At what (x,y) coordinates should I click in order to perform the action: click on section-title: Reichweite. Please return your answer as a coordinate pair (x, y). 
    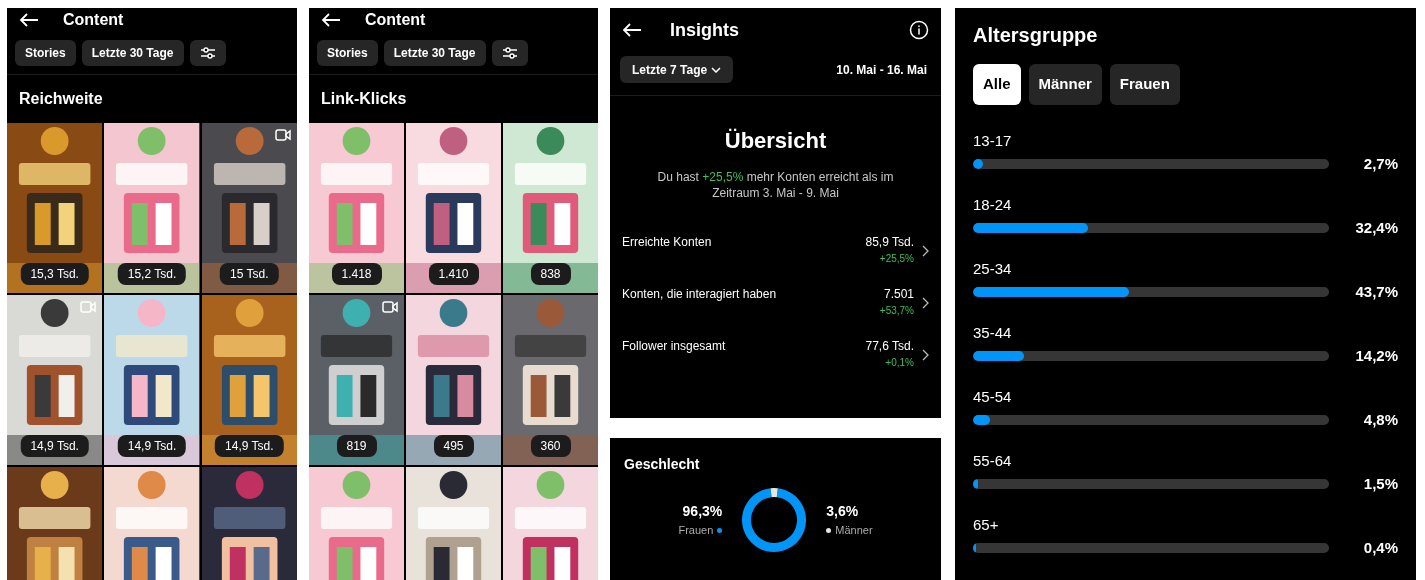
    Looking at the image, I should click on (61, 98).